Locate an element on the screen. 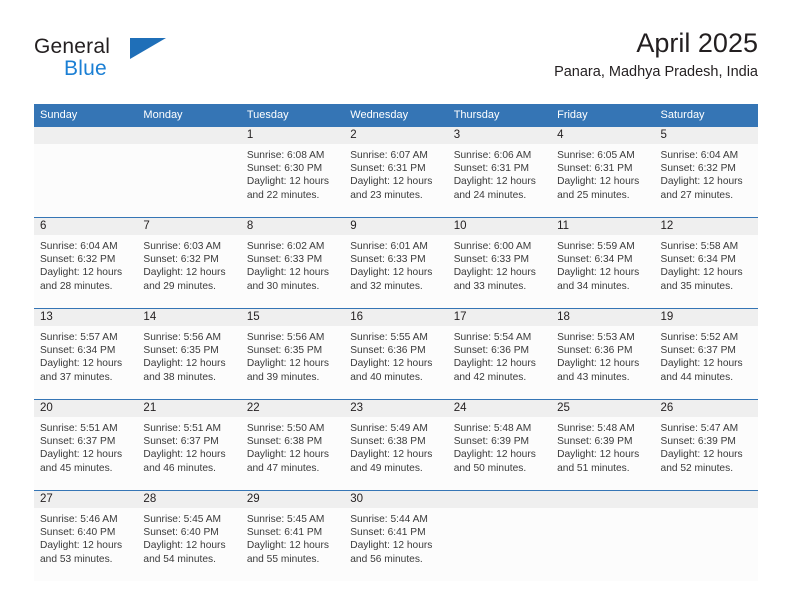 The height and width of the screenshot is (612, 792). brand-logo: General Blue is located at coordinates (124, 61).